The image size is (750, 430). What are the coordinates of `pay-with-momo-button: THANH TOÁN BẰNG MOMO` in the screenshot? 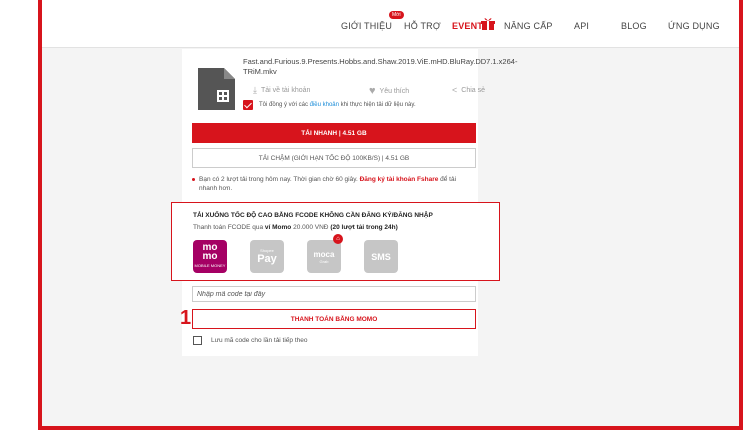 It's located at (334, 319).